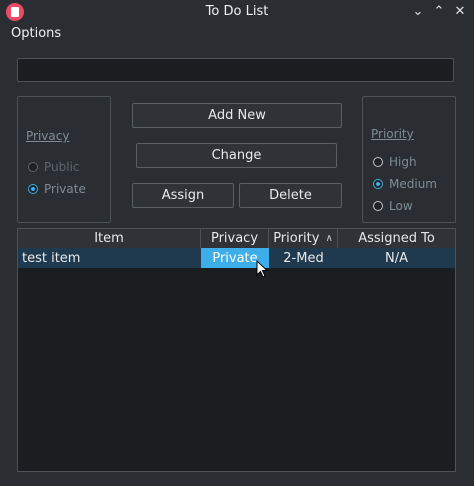 Image resolution: width=474 pixels, height=486 pixels. Describe the element at coordinates (460, 12) in the screenshot. I see `close-icon: ✕` at that location.